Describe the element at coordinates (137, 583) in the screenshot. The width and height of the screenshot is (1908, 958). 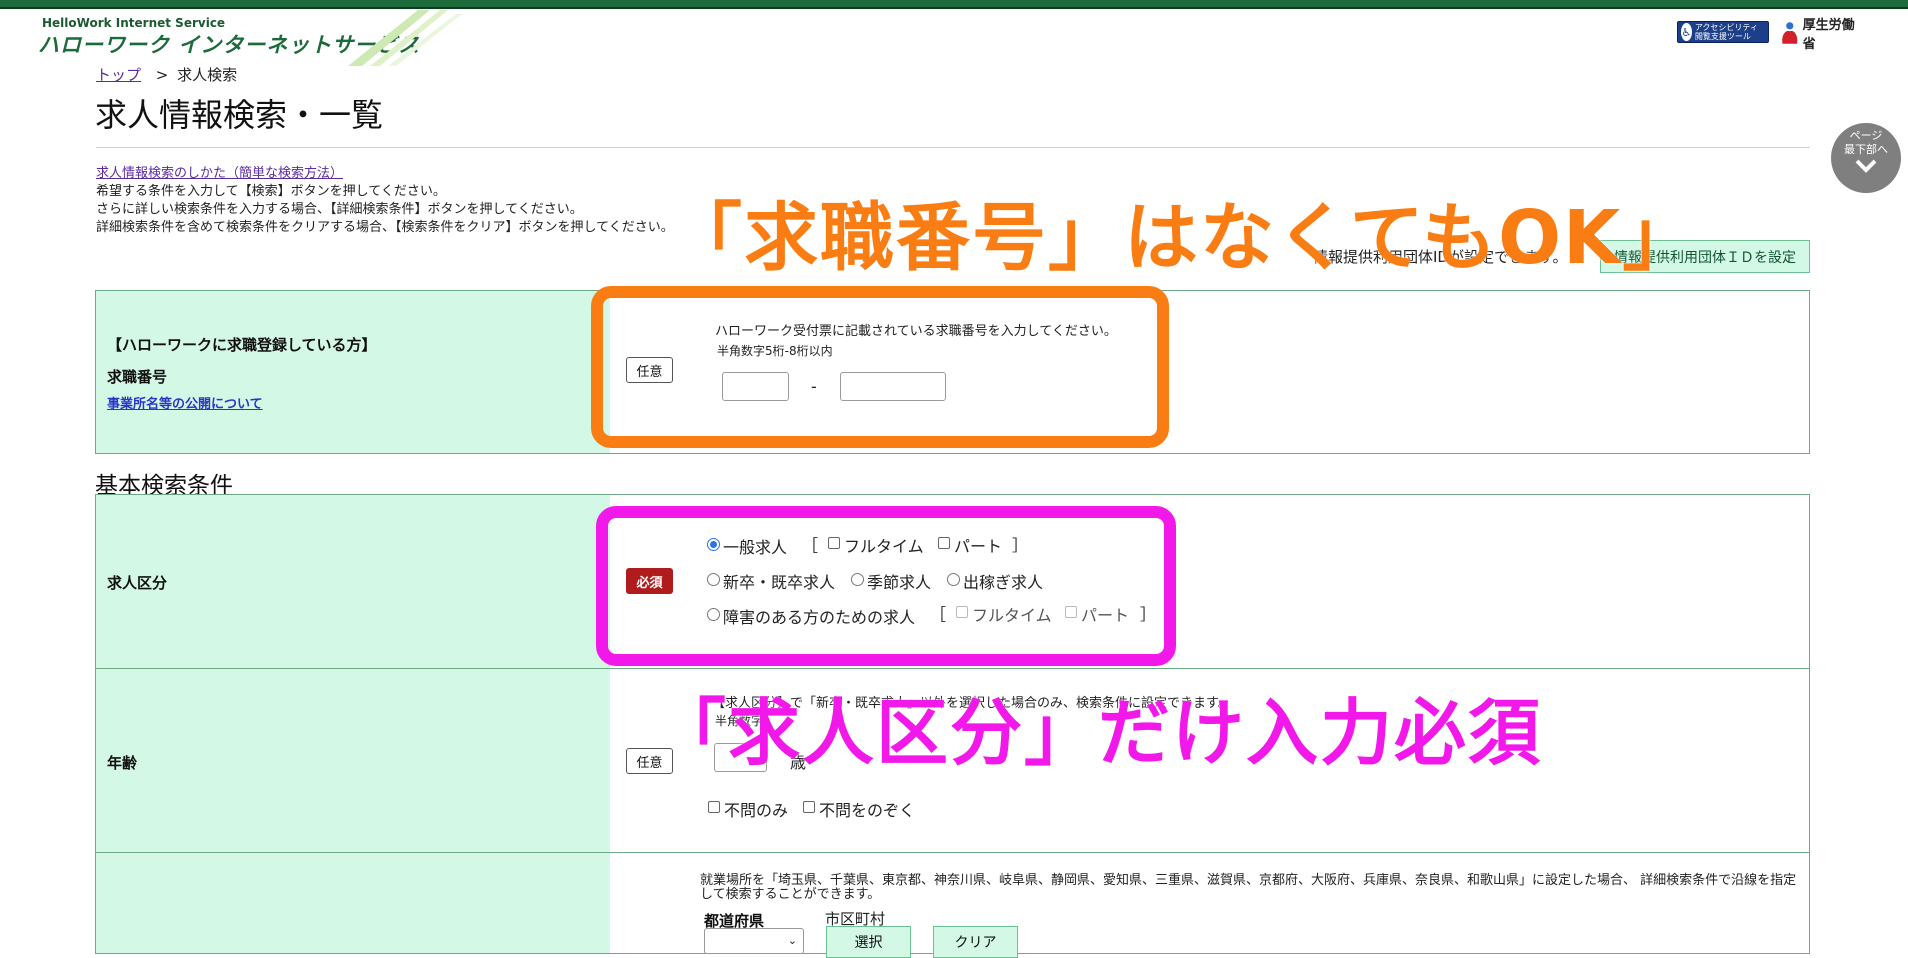
I see `job-category-label: 求人区分` at that location.